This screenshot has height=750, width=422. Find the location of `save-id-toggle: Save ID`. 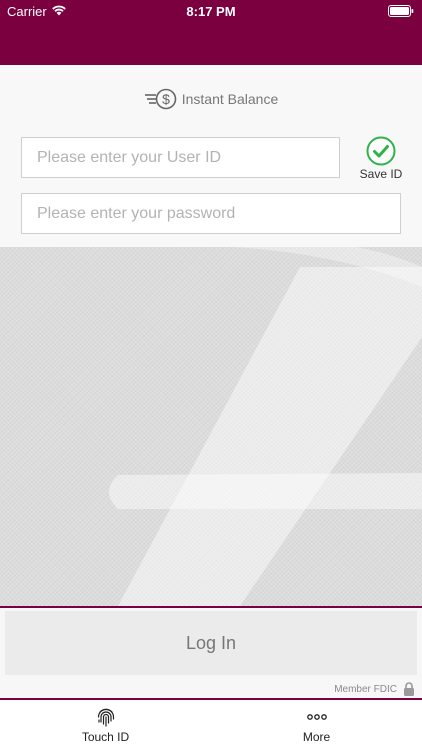

save-id-toggle: Save ID is located at coordinates (381, 160).